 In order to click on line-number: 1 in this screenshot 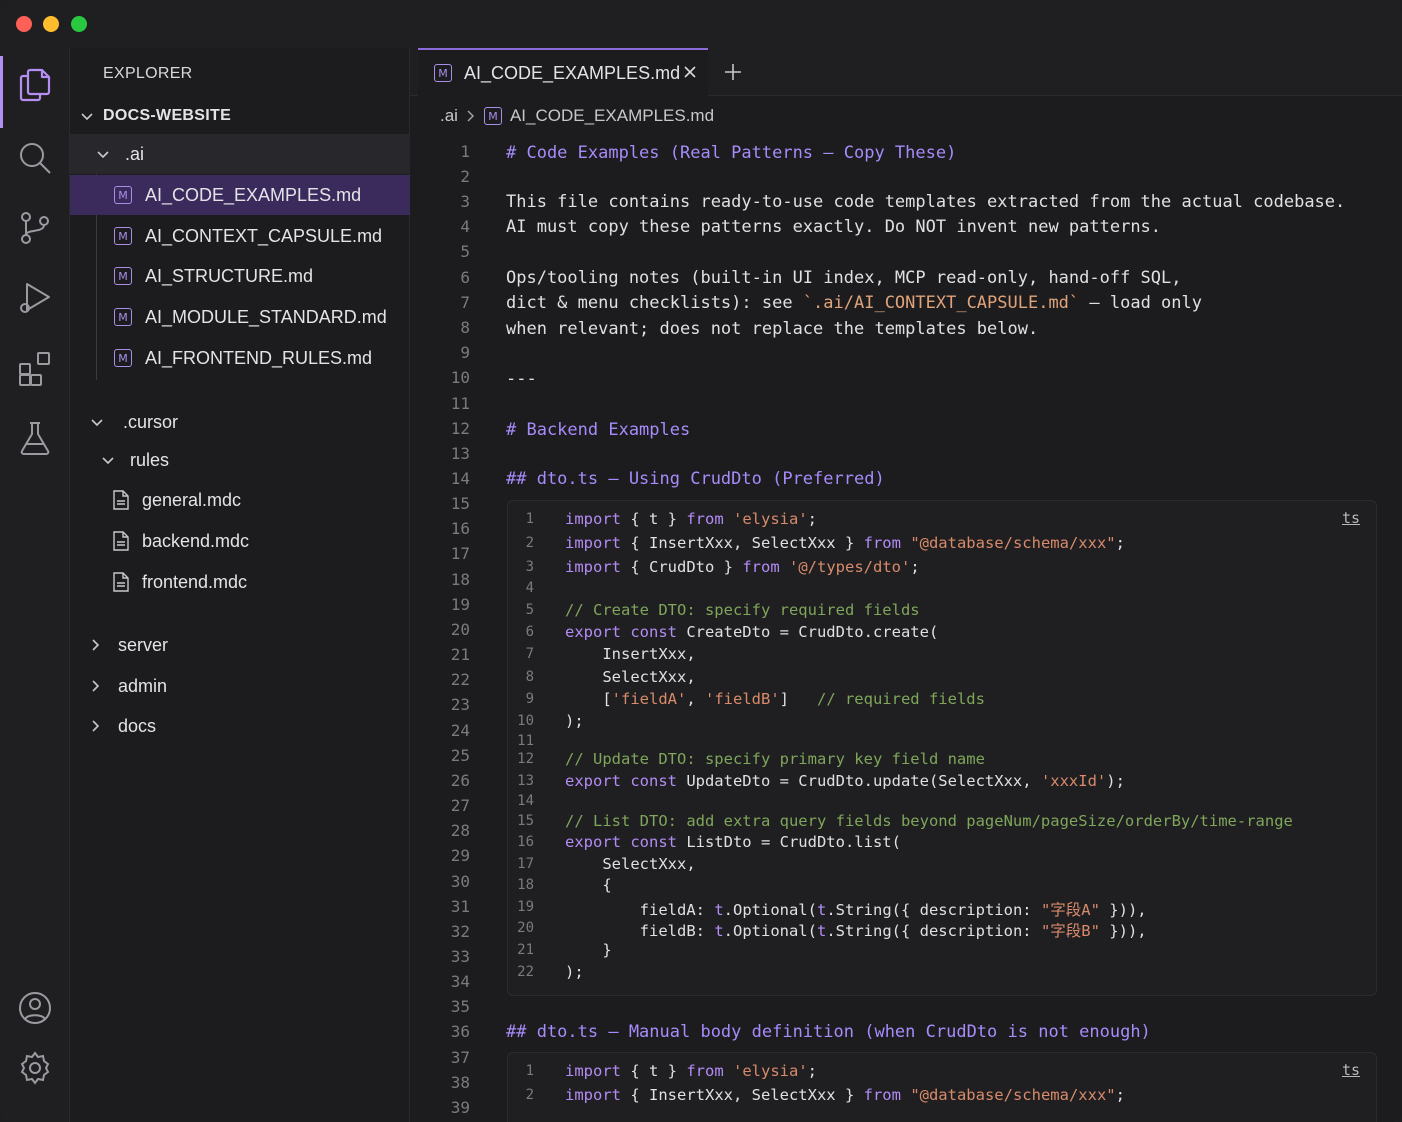, I will do `click(465, 151)`.